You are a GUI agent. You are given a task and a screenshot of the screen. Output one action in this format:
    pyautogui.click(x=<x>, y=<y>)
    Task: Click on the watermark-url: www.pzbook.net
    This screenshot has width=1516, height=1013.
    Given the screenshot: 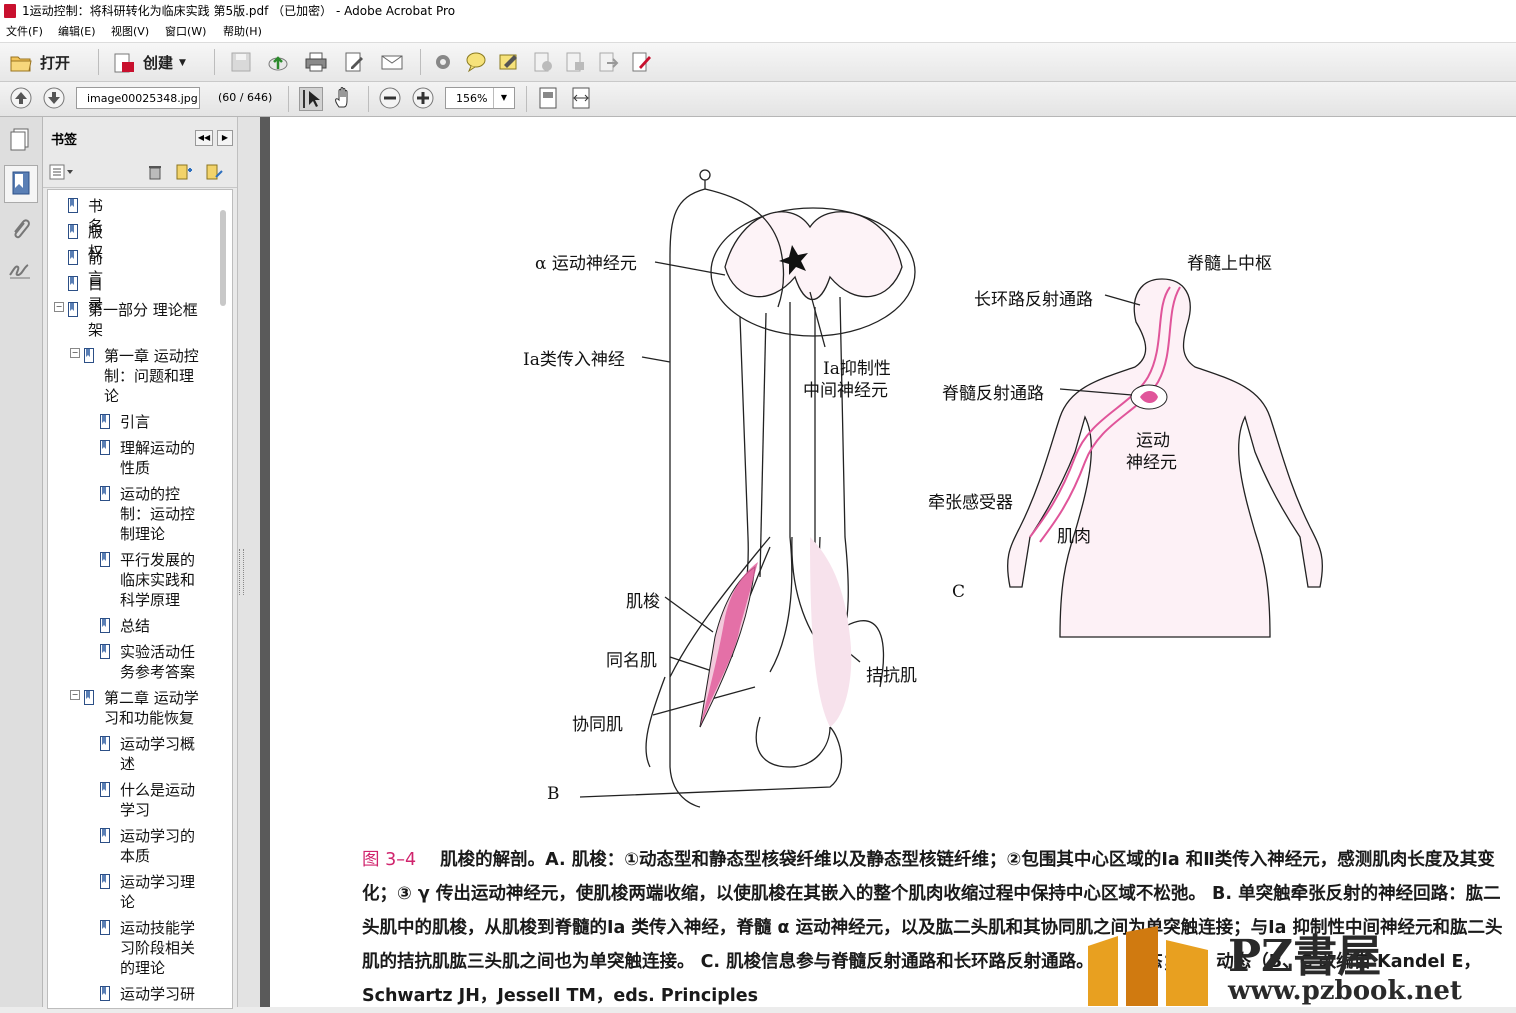 What is the action you would take?
    pyautogui.click(x=1345, y=991)
    